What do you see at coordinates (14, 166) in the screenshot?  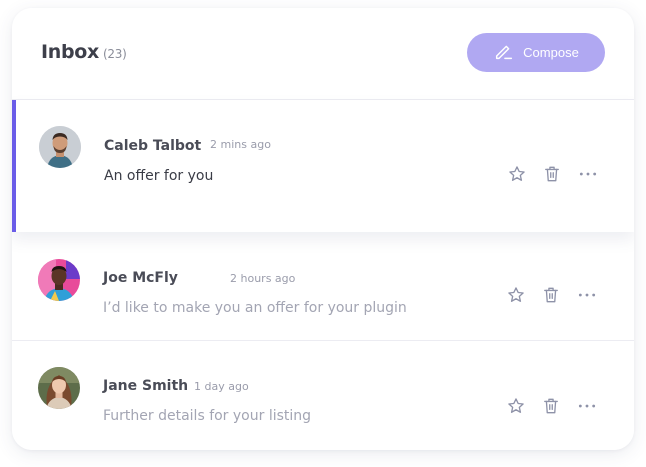 I see `selected-indicator` at bounding box center [14, 166].